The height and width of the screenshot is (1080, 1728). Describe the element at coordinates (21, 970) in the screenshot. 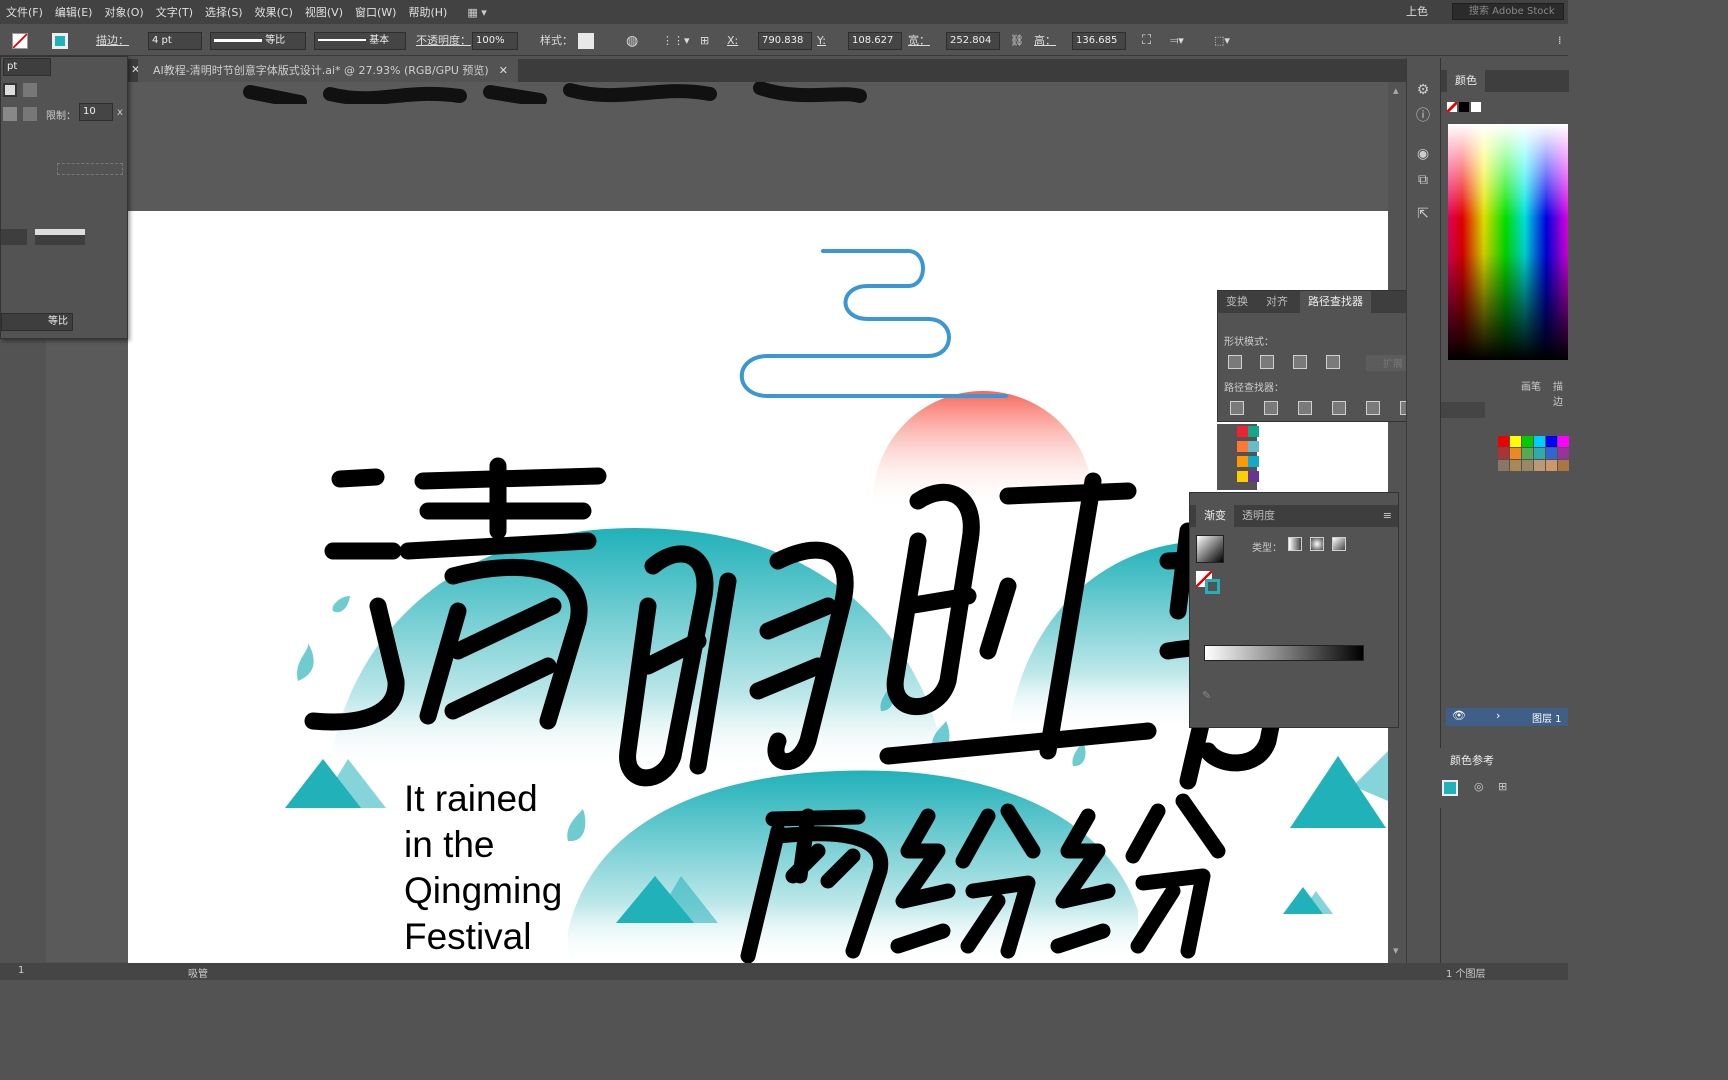

I see `zoom-field: 1` at that location.